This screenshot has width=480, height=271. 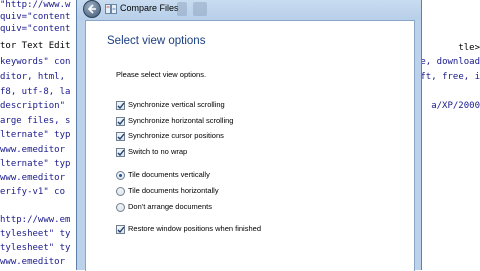 I want to click on radio-label: Tile documents vertically, so click(x=169, y=174).